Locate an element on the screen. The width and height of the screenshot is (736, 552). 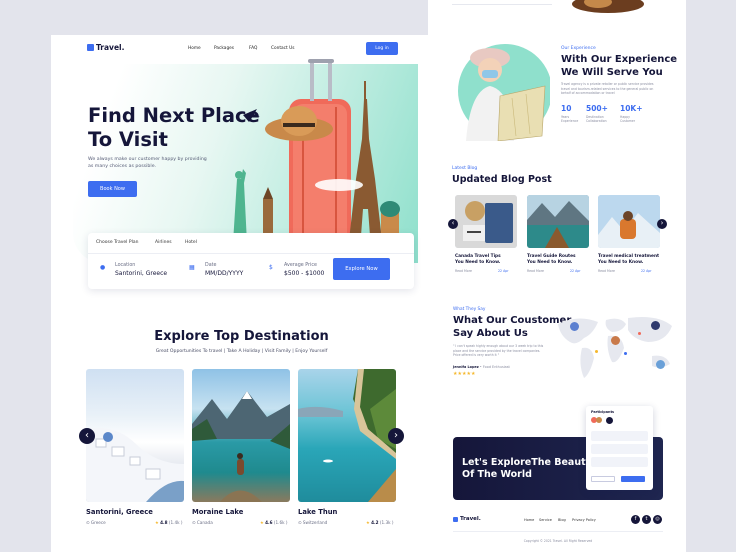
blog-post-title: Travel Guide Routes You Need to Know. is located at coordinates (551, 259).